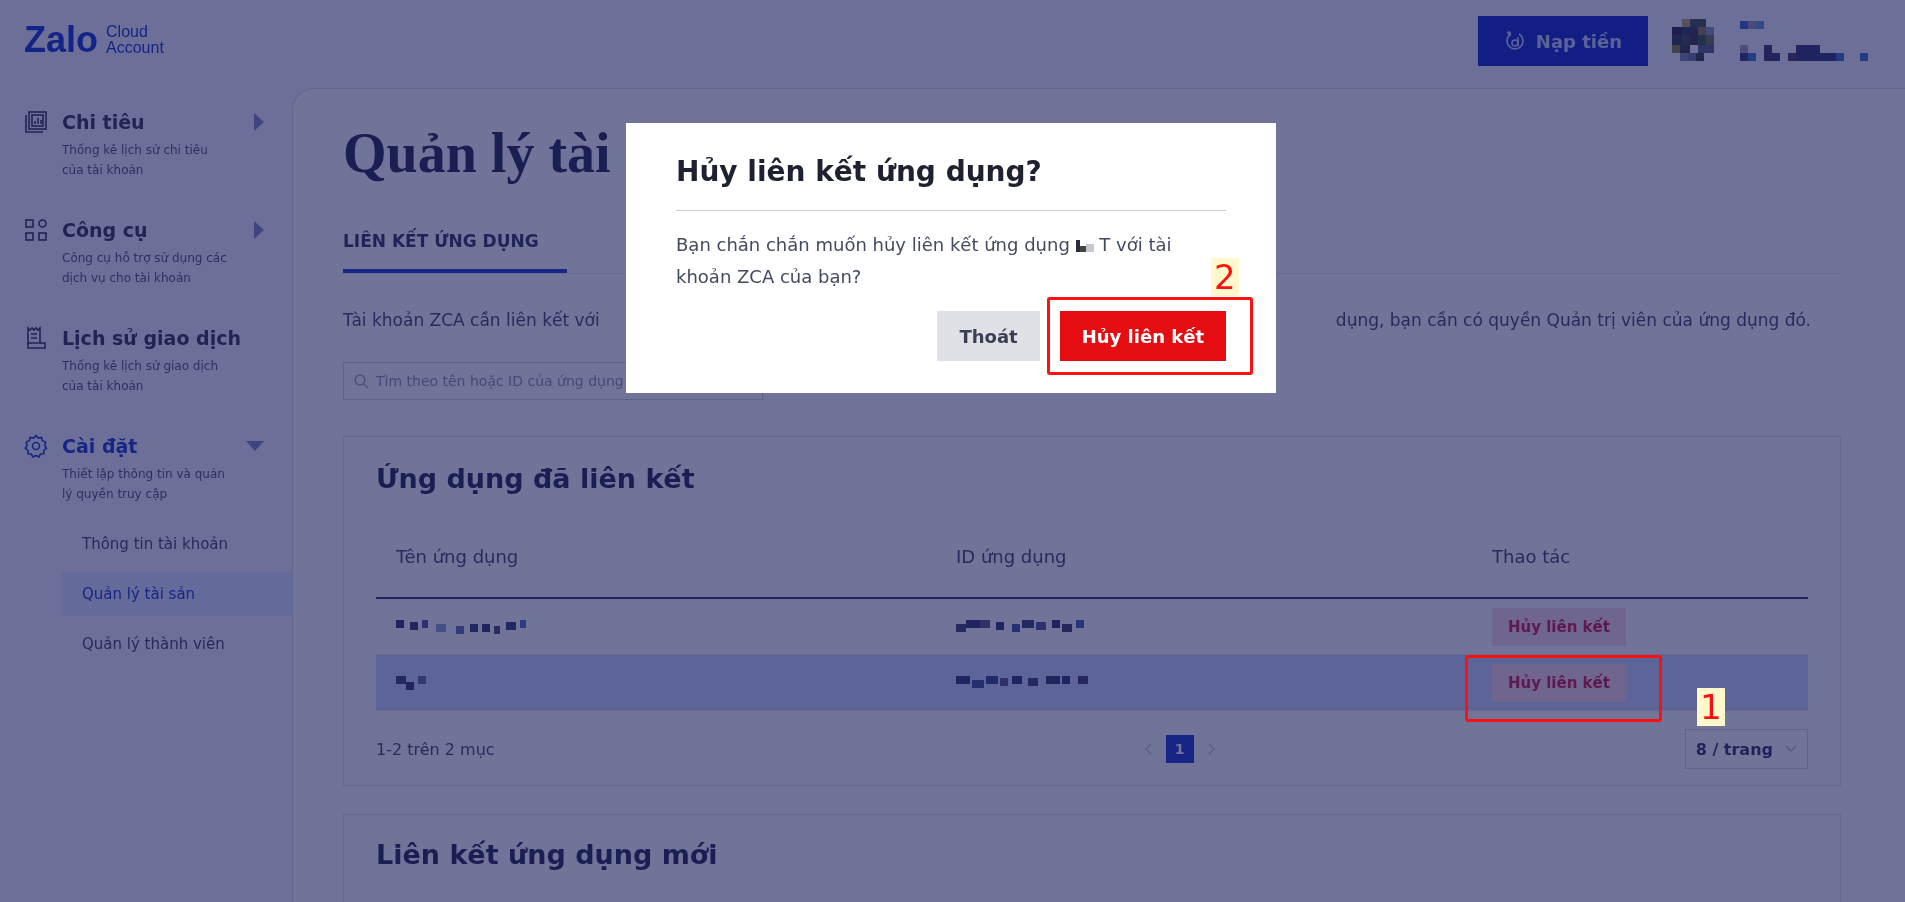 The width and height of the screenshot is (1905, 902). What do you see at coordinates (1225, 277) in the screenshot?
I see `step-number: 2` at bounding box center [1225, 277].